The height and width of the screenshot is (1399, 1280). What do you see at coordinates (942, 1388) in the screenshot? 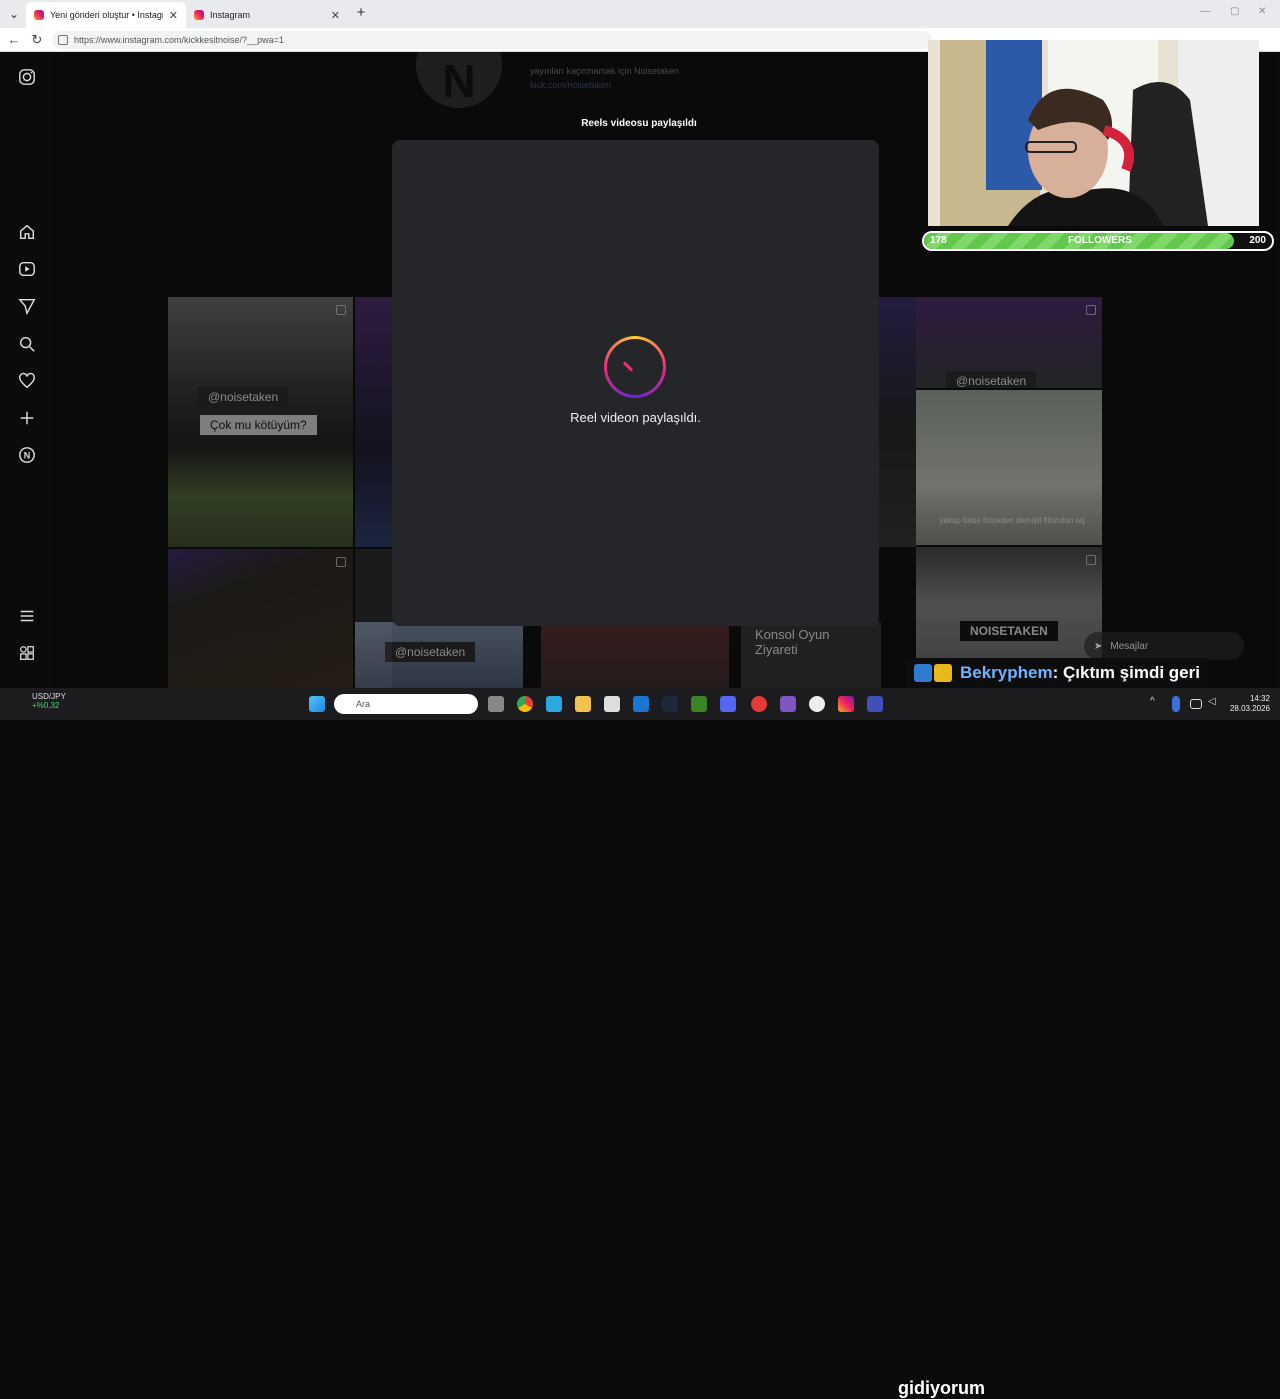
I see `stream-chat-continuation: gidiyorum` at bounding box center [942, 1388].